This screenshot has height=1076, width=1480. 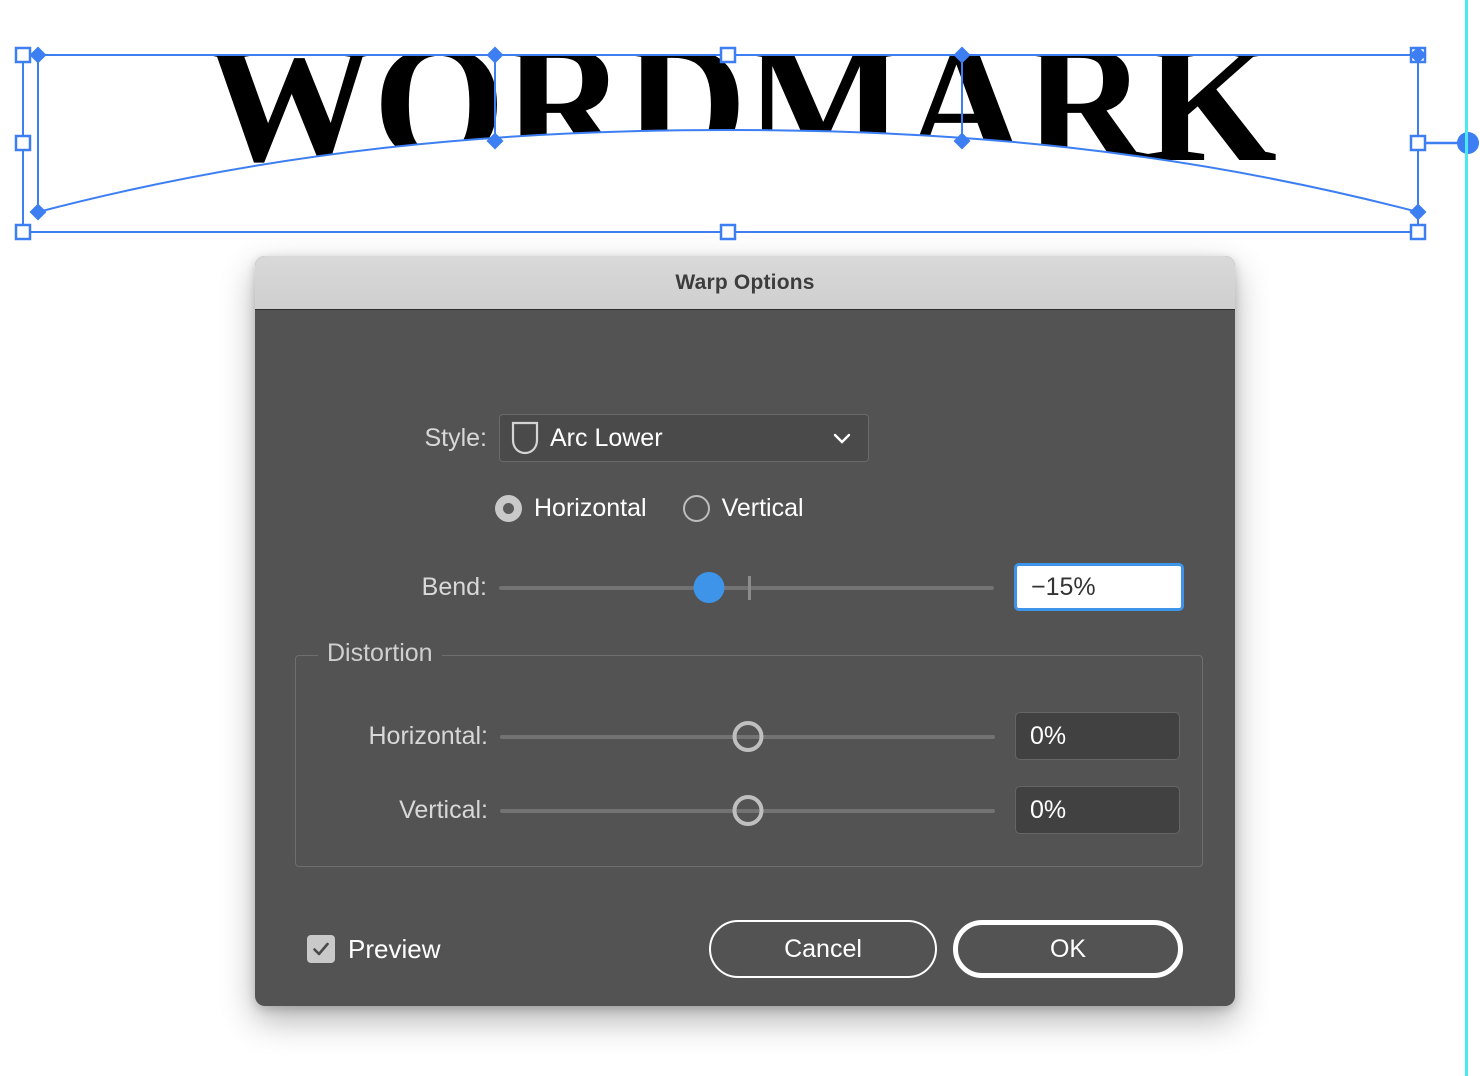 I want to click on wordmark-glyphs: WORDMARK, so click(x=740, y=103).